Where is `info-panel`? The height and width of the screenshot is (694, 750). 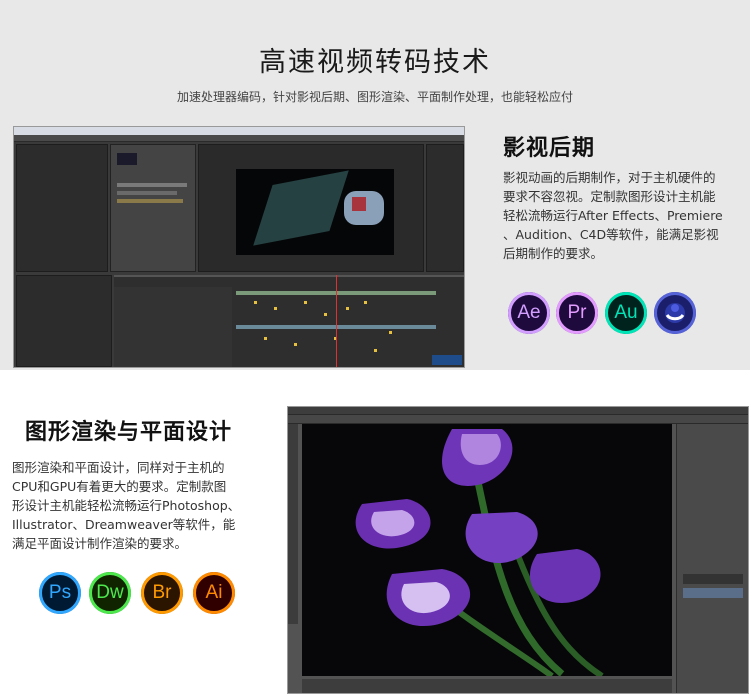
info-panel is located at coordinates (445, 208).